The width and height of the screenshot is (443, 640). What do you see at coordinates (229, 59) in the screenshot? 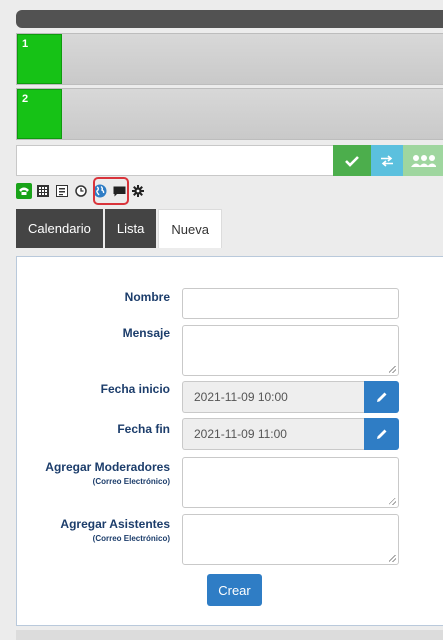
I see `line-1-row: 1` at bounding box center [229, 59].